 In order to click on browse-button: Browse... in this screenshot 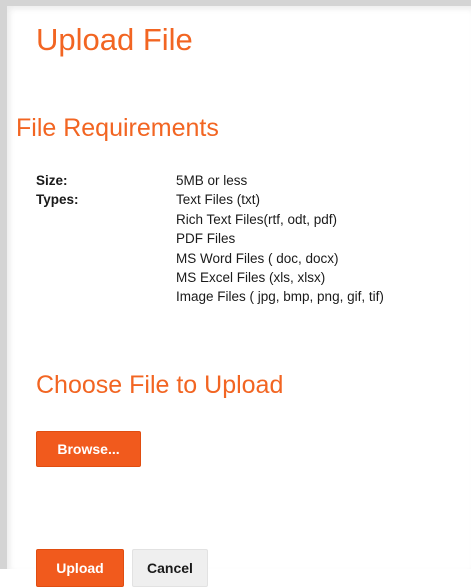, I will do `click(88, 449)`.